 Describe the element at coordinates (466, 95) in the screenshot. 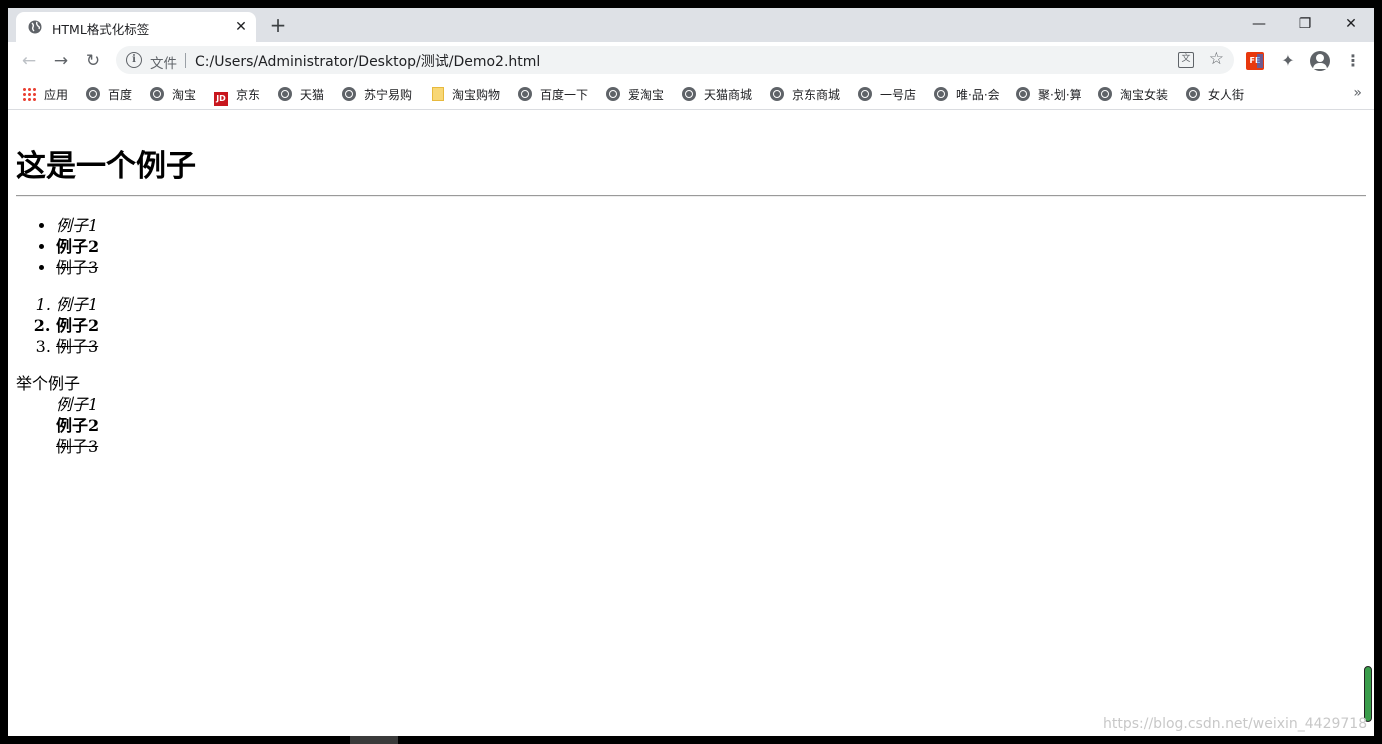

I see `bookmark-folder: 淘宝购物` at that location.